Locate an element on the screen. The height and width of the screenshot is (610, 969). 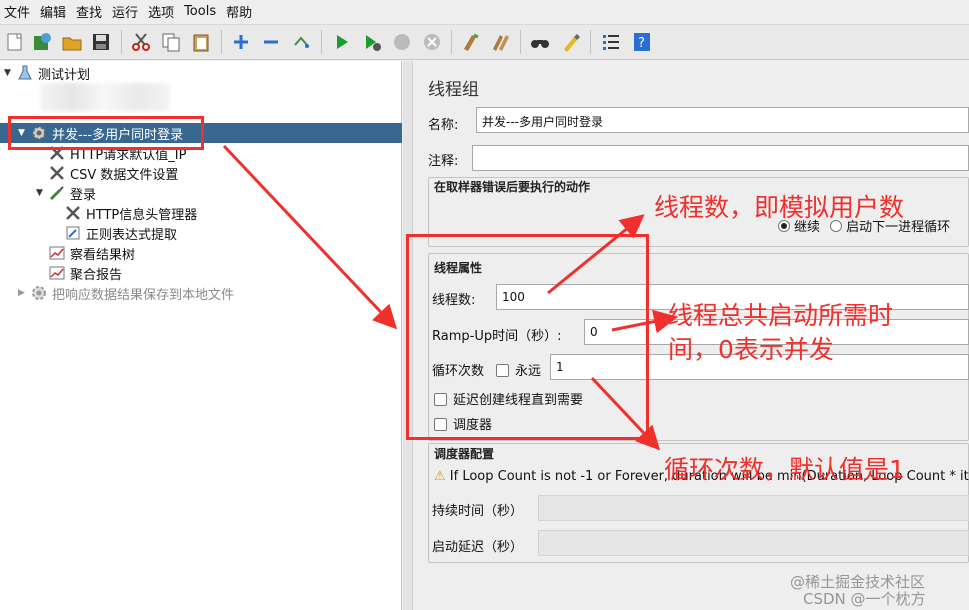
tree-node-aggregate: 聚合报告 is located at coordinates (85, 273).